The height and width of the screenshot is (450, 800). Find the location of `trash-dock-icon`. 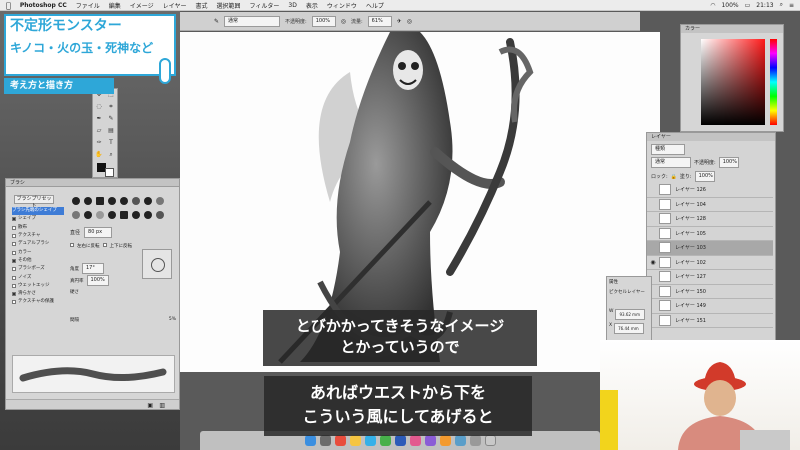

trash-dock-icon is located at coordinates (490, 440).